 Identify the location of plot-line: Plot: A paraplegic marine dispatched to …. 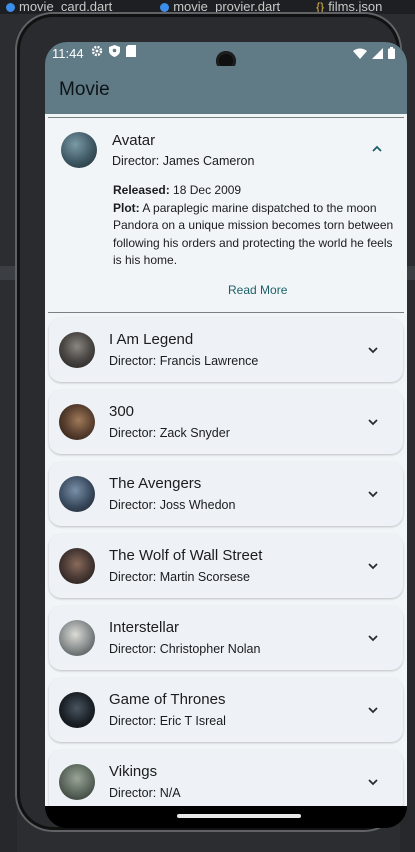
(255, 235).